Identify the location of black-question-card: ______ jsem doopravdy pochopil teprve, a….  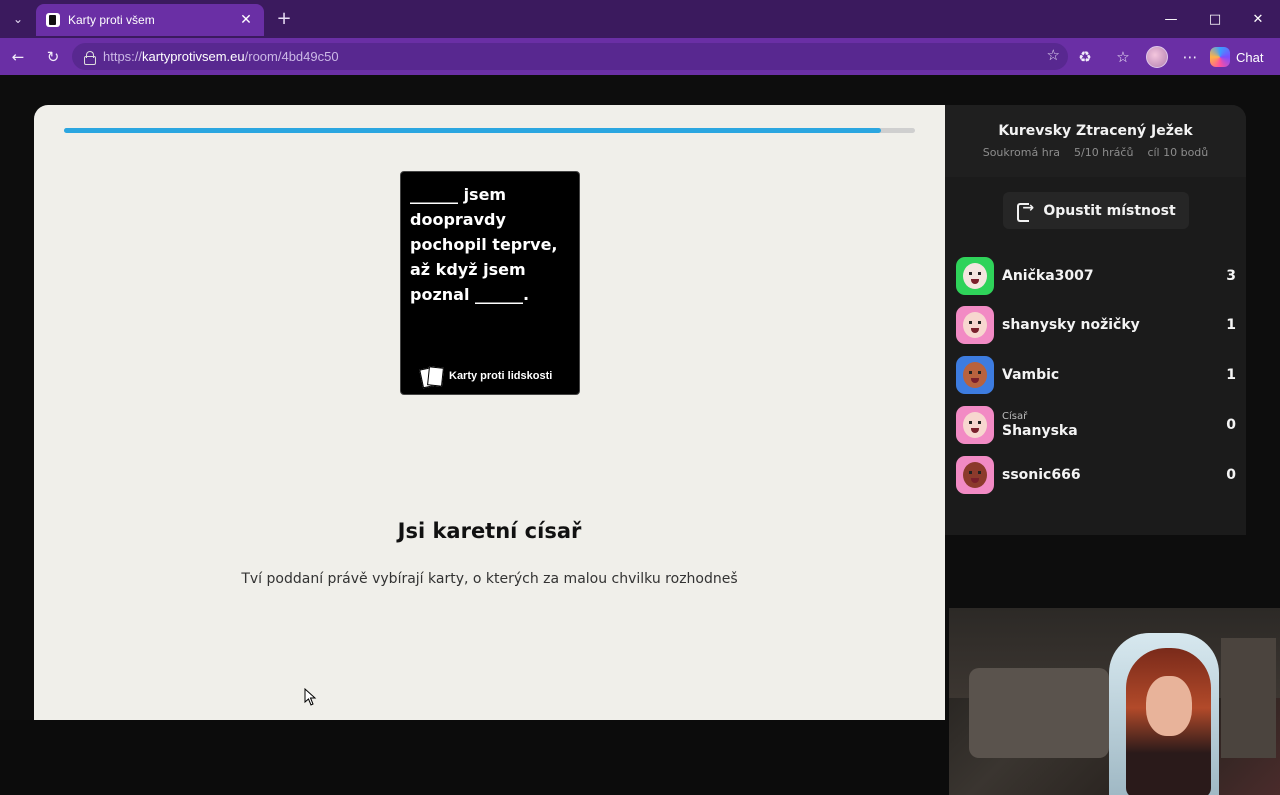
(490, 283).